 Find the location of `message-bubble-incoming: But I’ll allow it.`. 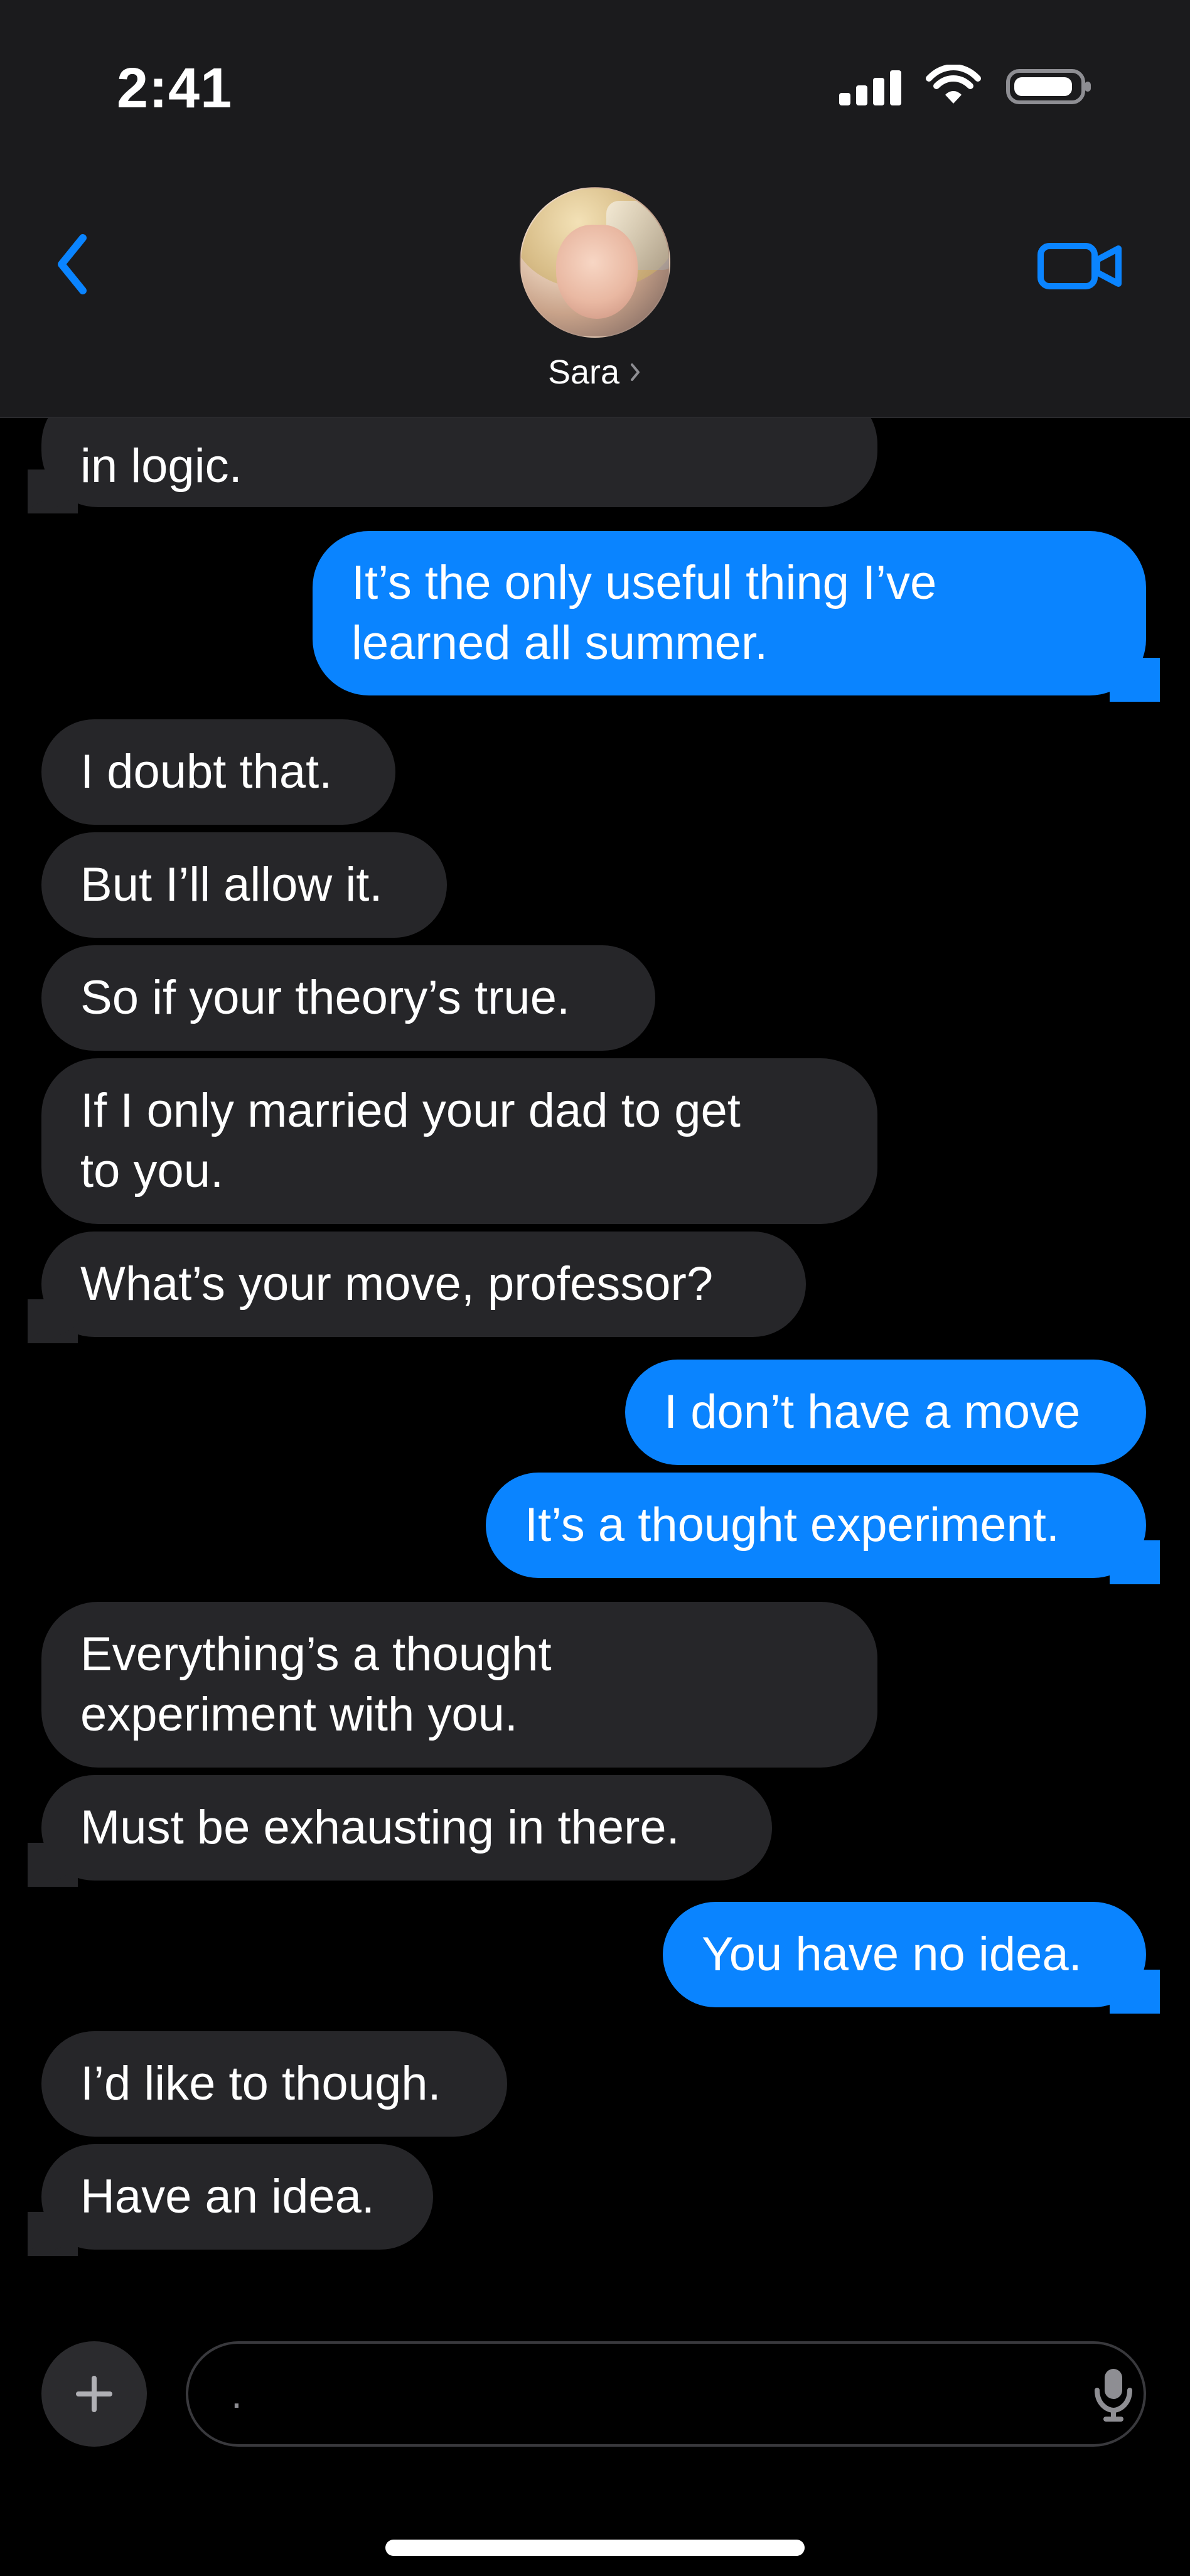

message-bubble-incoming: But I’ll allow it. is located at coordinates (244, 885).